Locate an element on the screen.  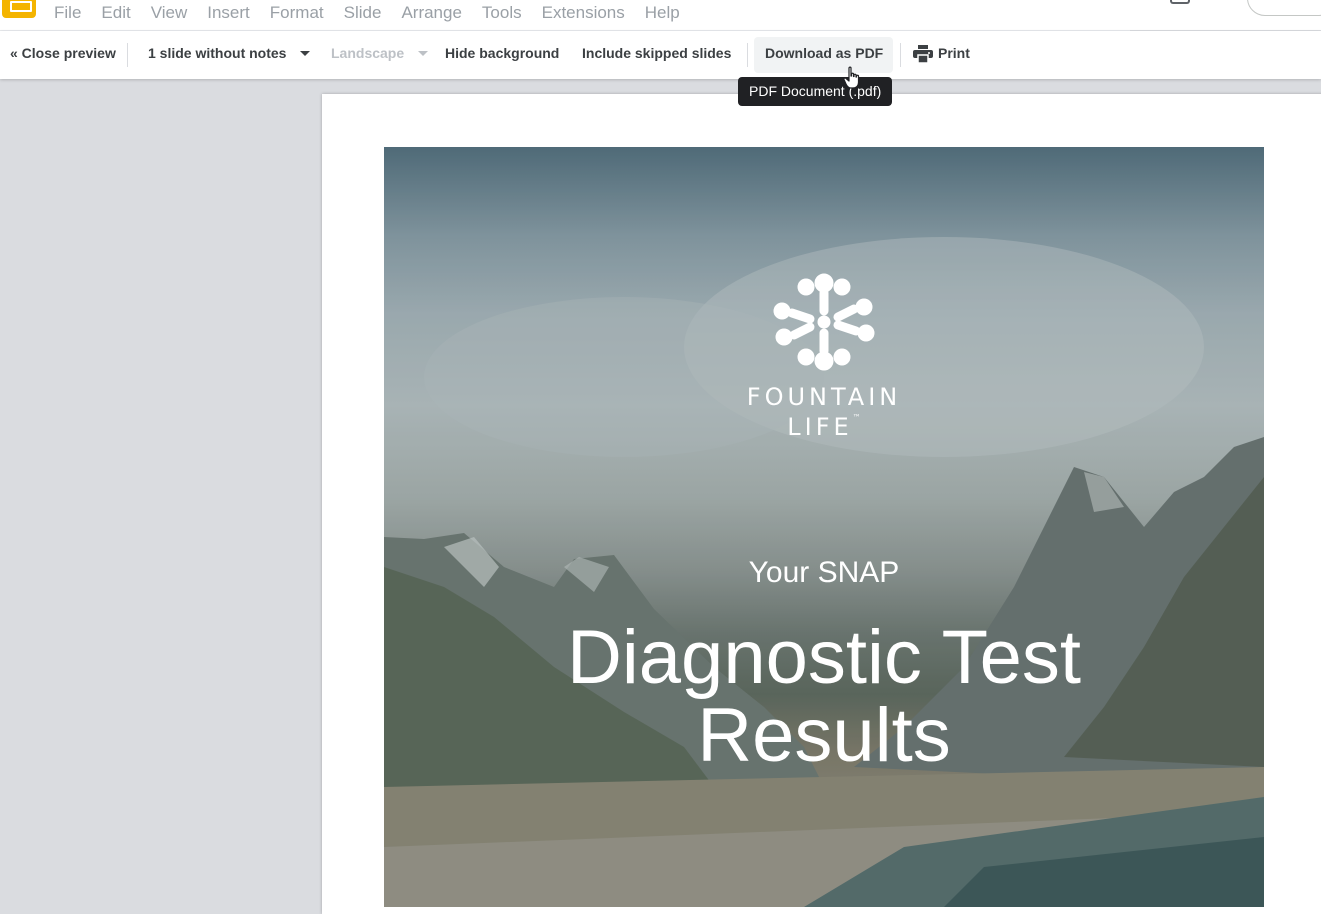
menu-extensions: Extensions is located at coordinates (583, 13).